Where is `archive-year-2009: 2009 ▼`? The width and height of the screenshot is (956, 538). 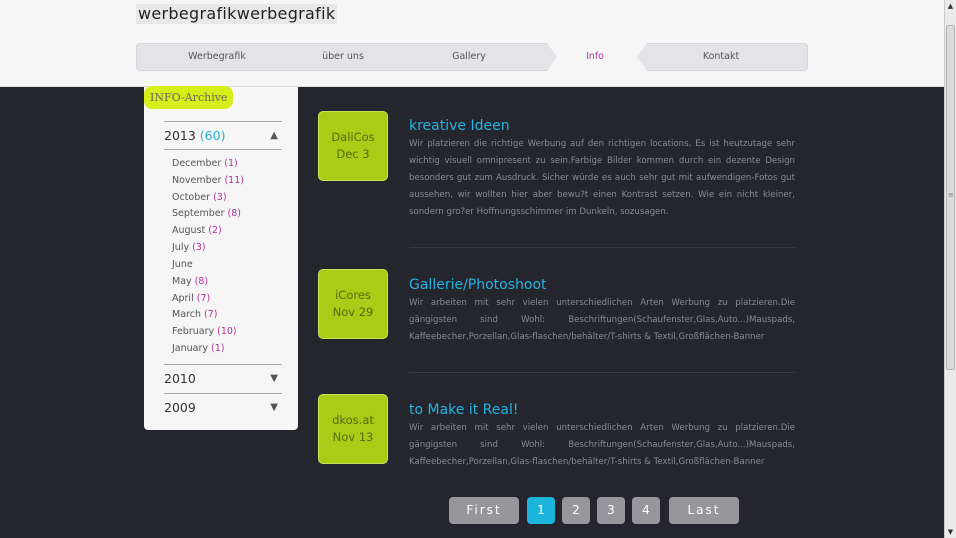
archive-year-2009: 2009 ▼ is located at coordinates (223, 407).